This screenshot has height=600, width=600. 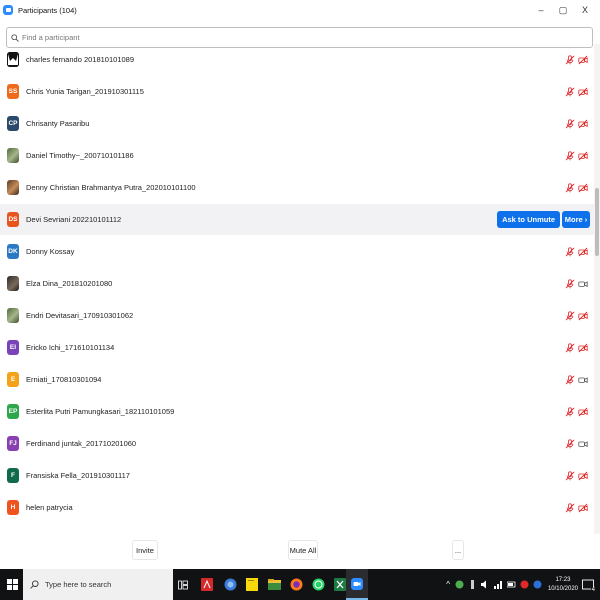 What do you see at coordinates (292, 37) in the screenshot?
I see `search-input` at bounding box center [292, 37].